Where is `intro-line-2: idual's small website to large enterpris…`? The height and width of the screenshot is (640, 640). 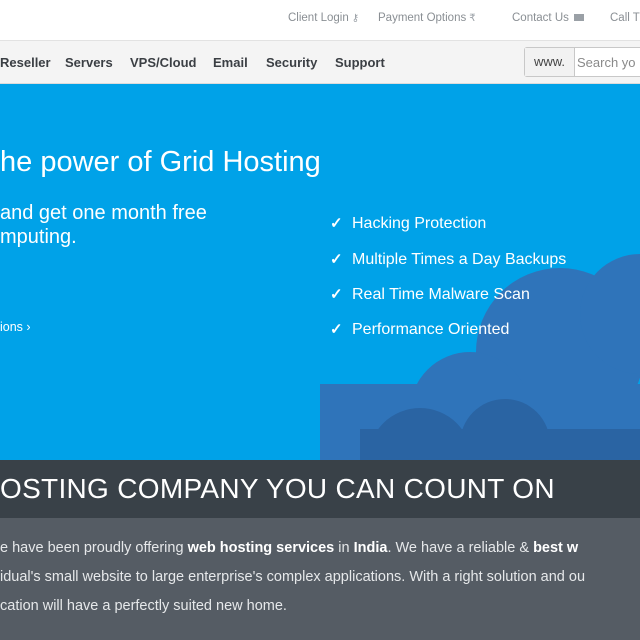 intro-line-2: idual's small website to large enterpris… is located at coordinates (293, 577).